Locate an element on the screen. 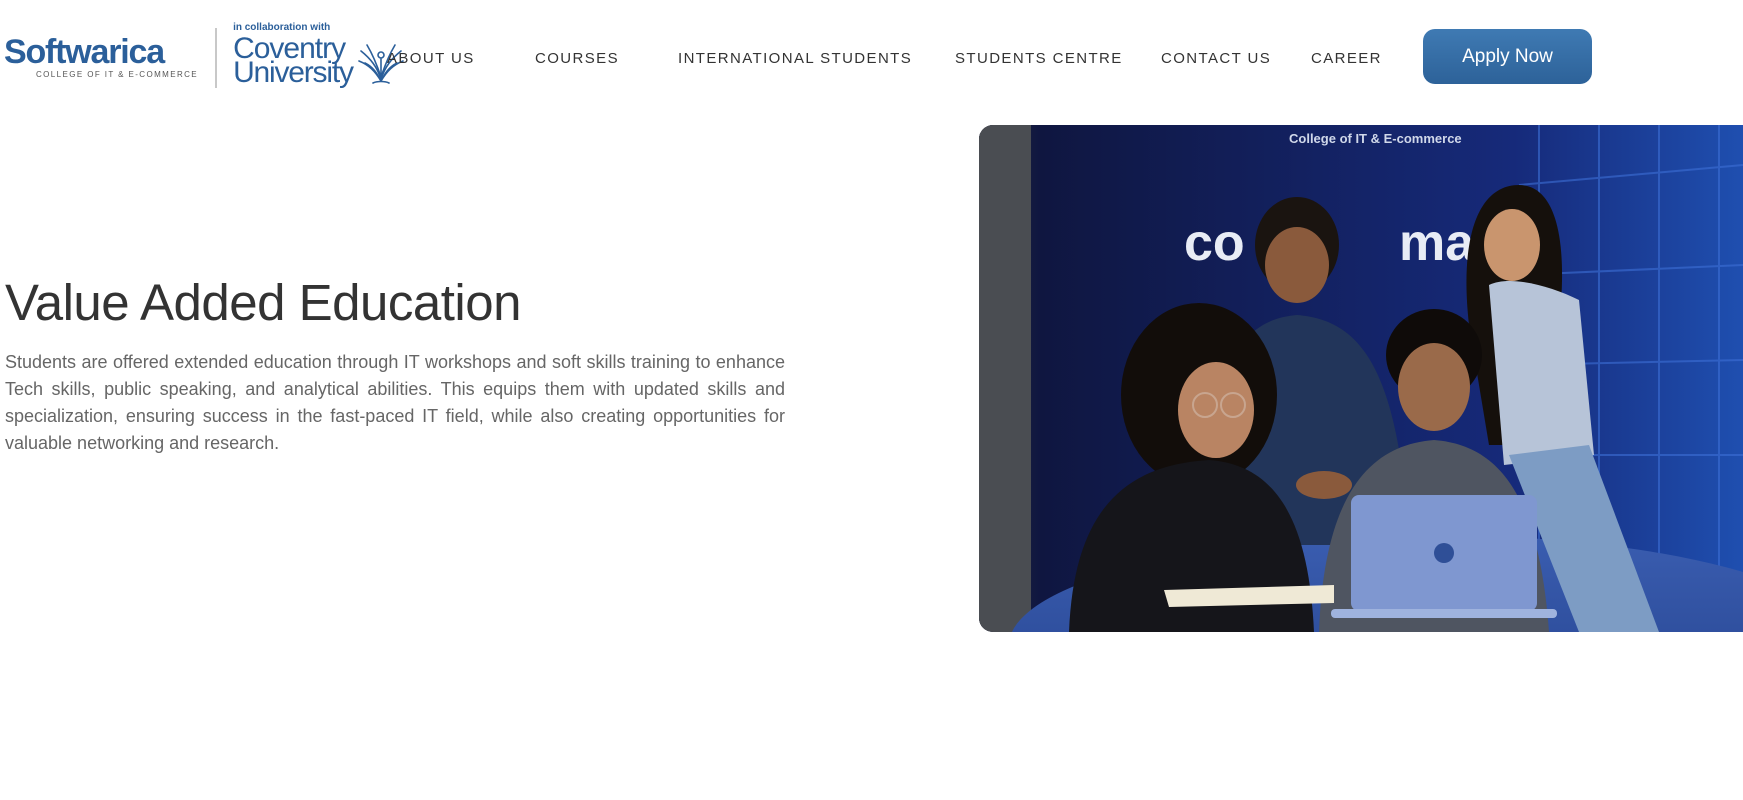  logo-tagline: COLLEGE OF IT & E-COMMERCE is located at coordinates (117, 74).